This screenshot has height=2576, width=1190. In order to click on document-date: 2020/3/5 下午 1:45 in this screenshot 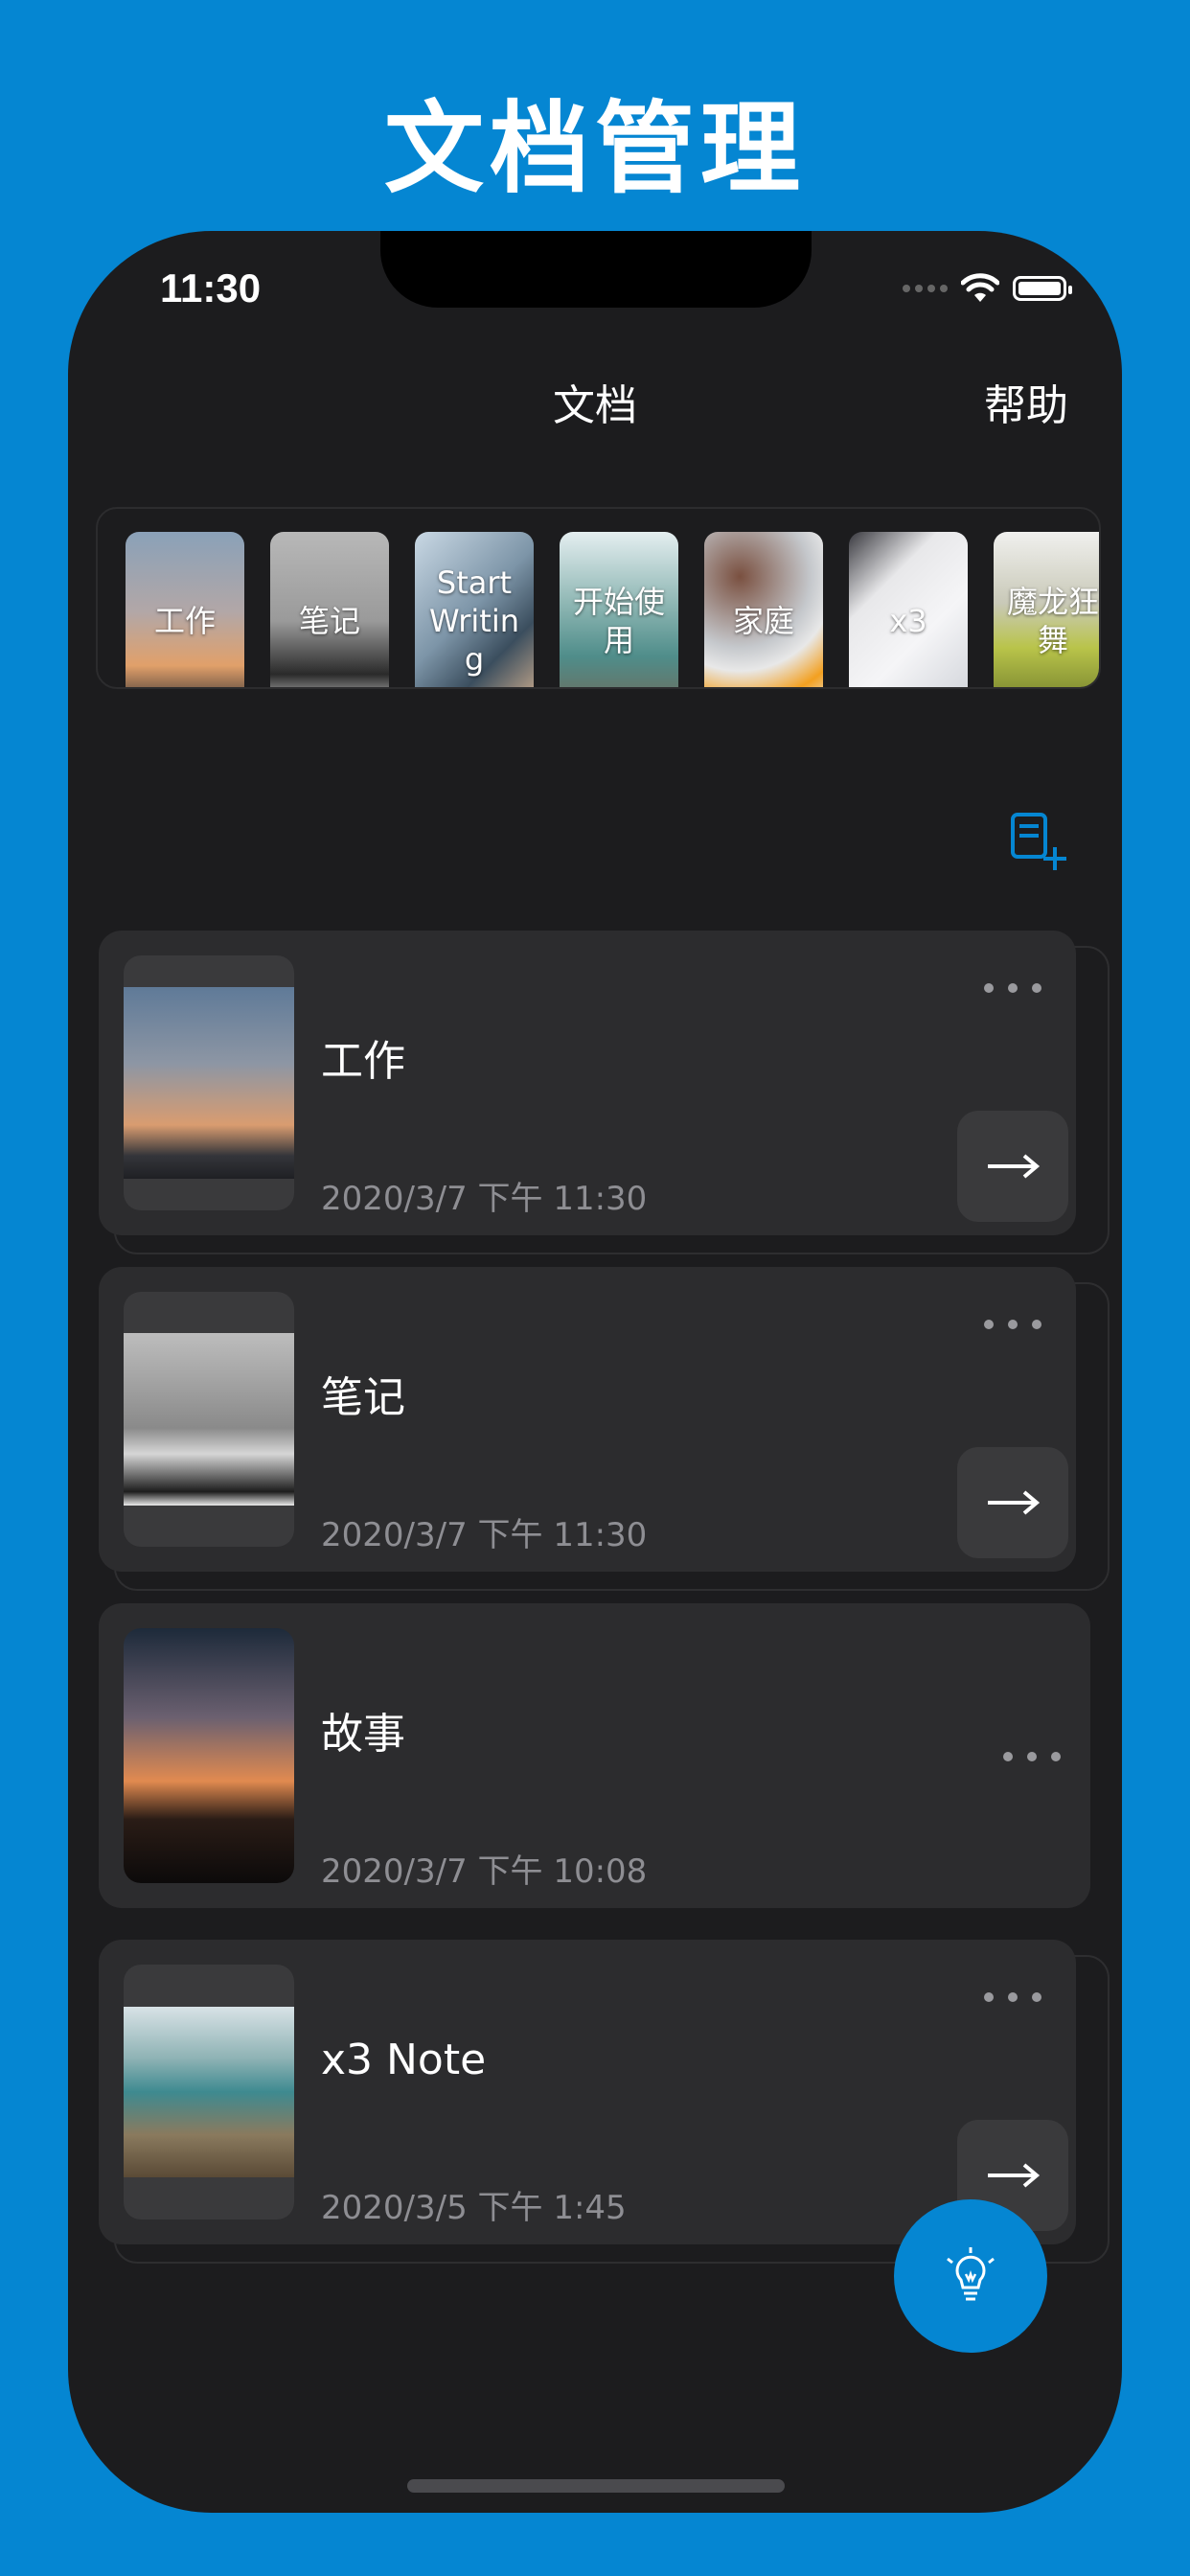, I will do `click(474, 2208)`.